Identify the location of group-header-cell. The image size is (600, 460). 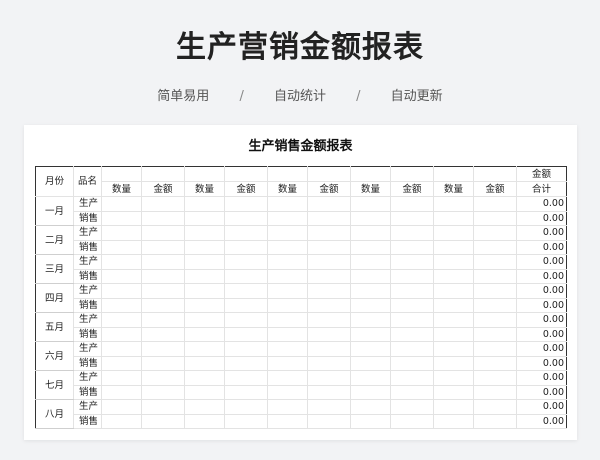
(246, 174).